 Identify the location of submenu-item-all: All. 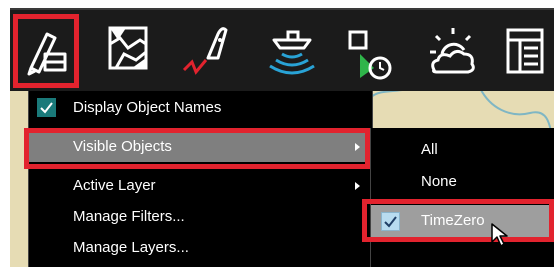
(462, 150).